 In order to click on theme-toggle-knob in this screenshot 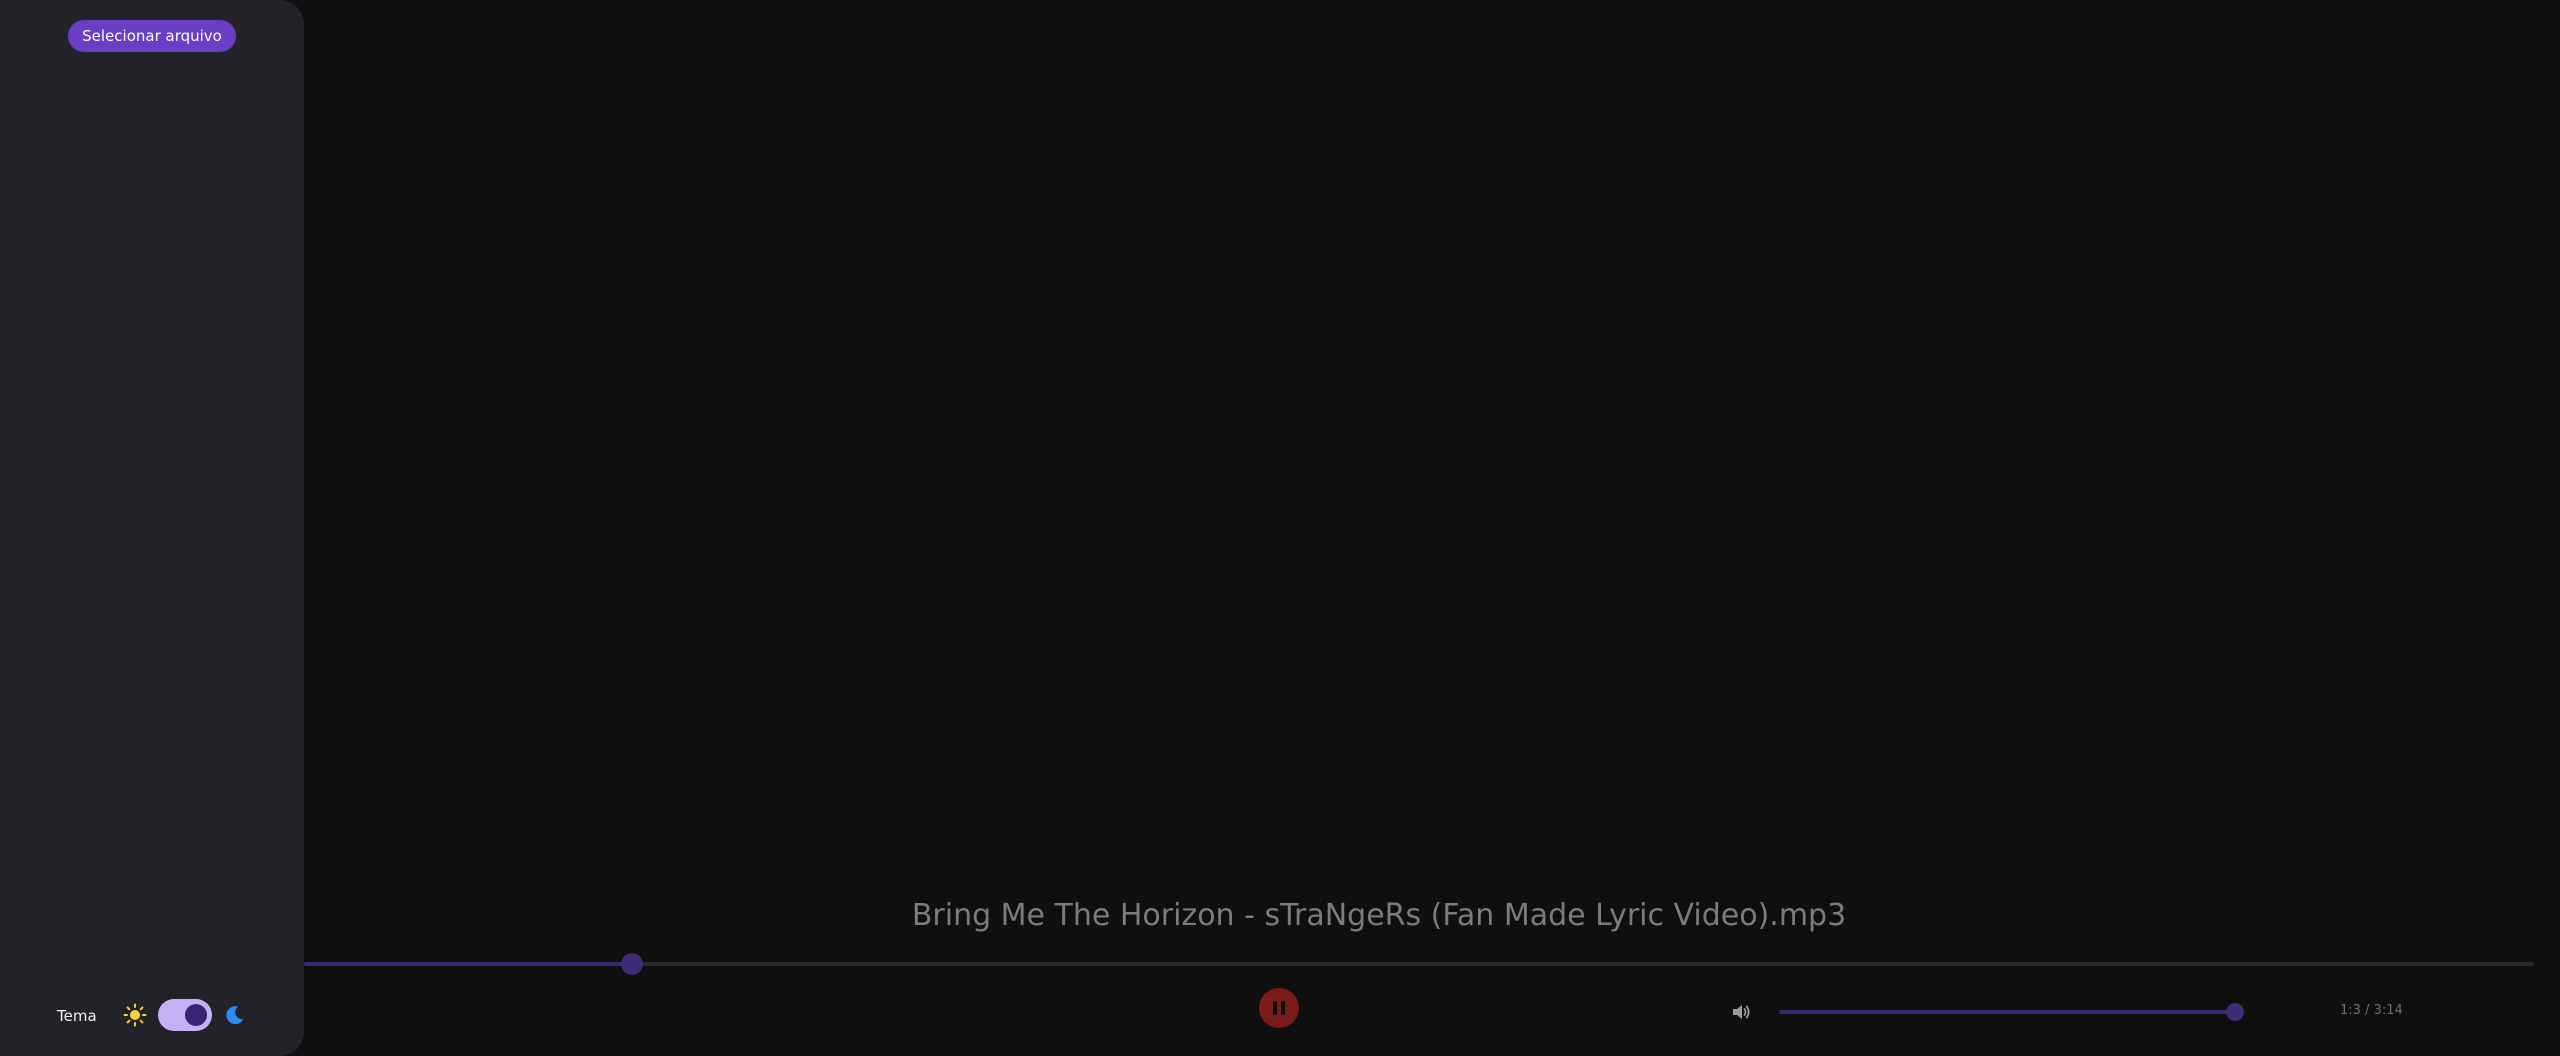, I will do `click(196, 1015)`.